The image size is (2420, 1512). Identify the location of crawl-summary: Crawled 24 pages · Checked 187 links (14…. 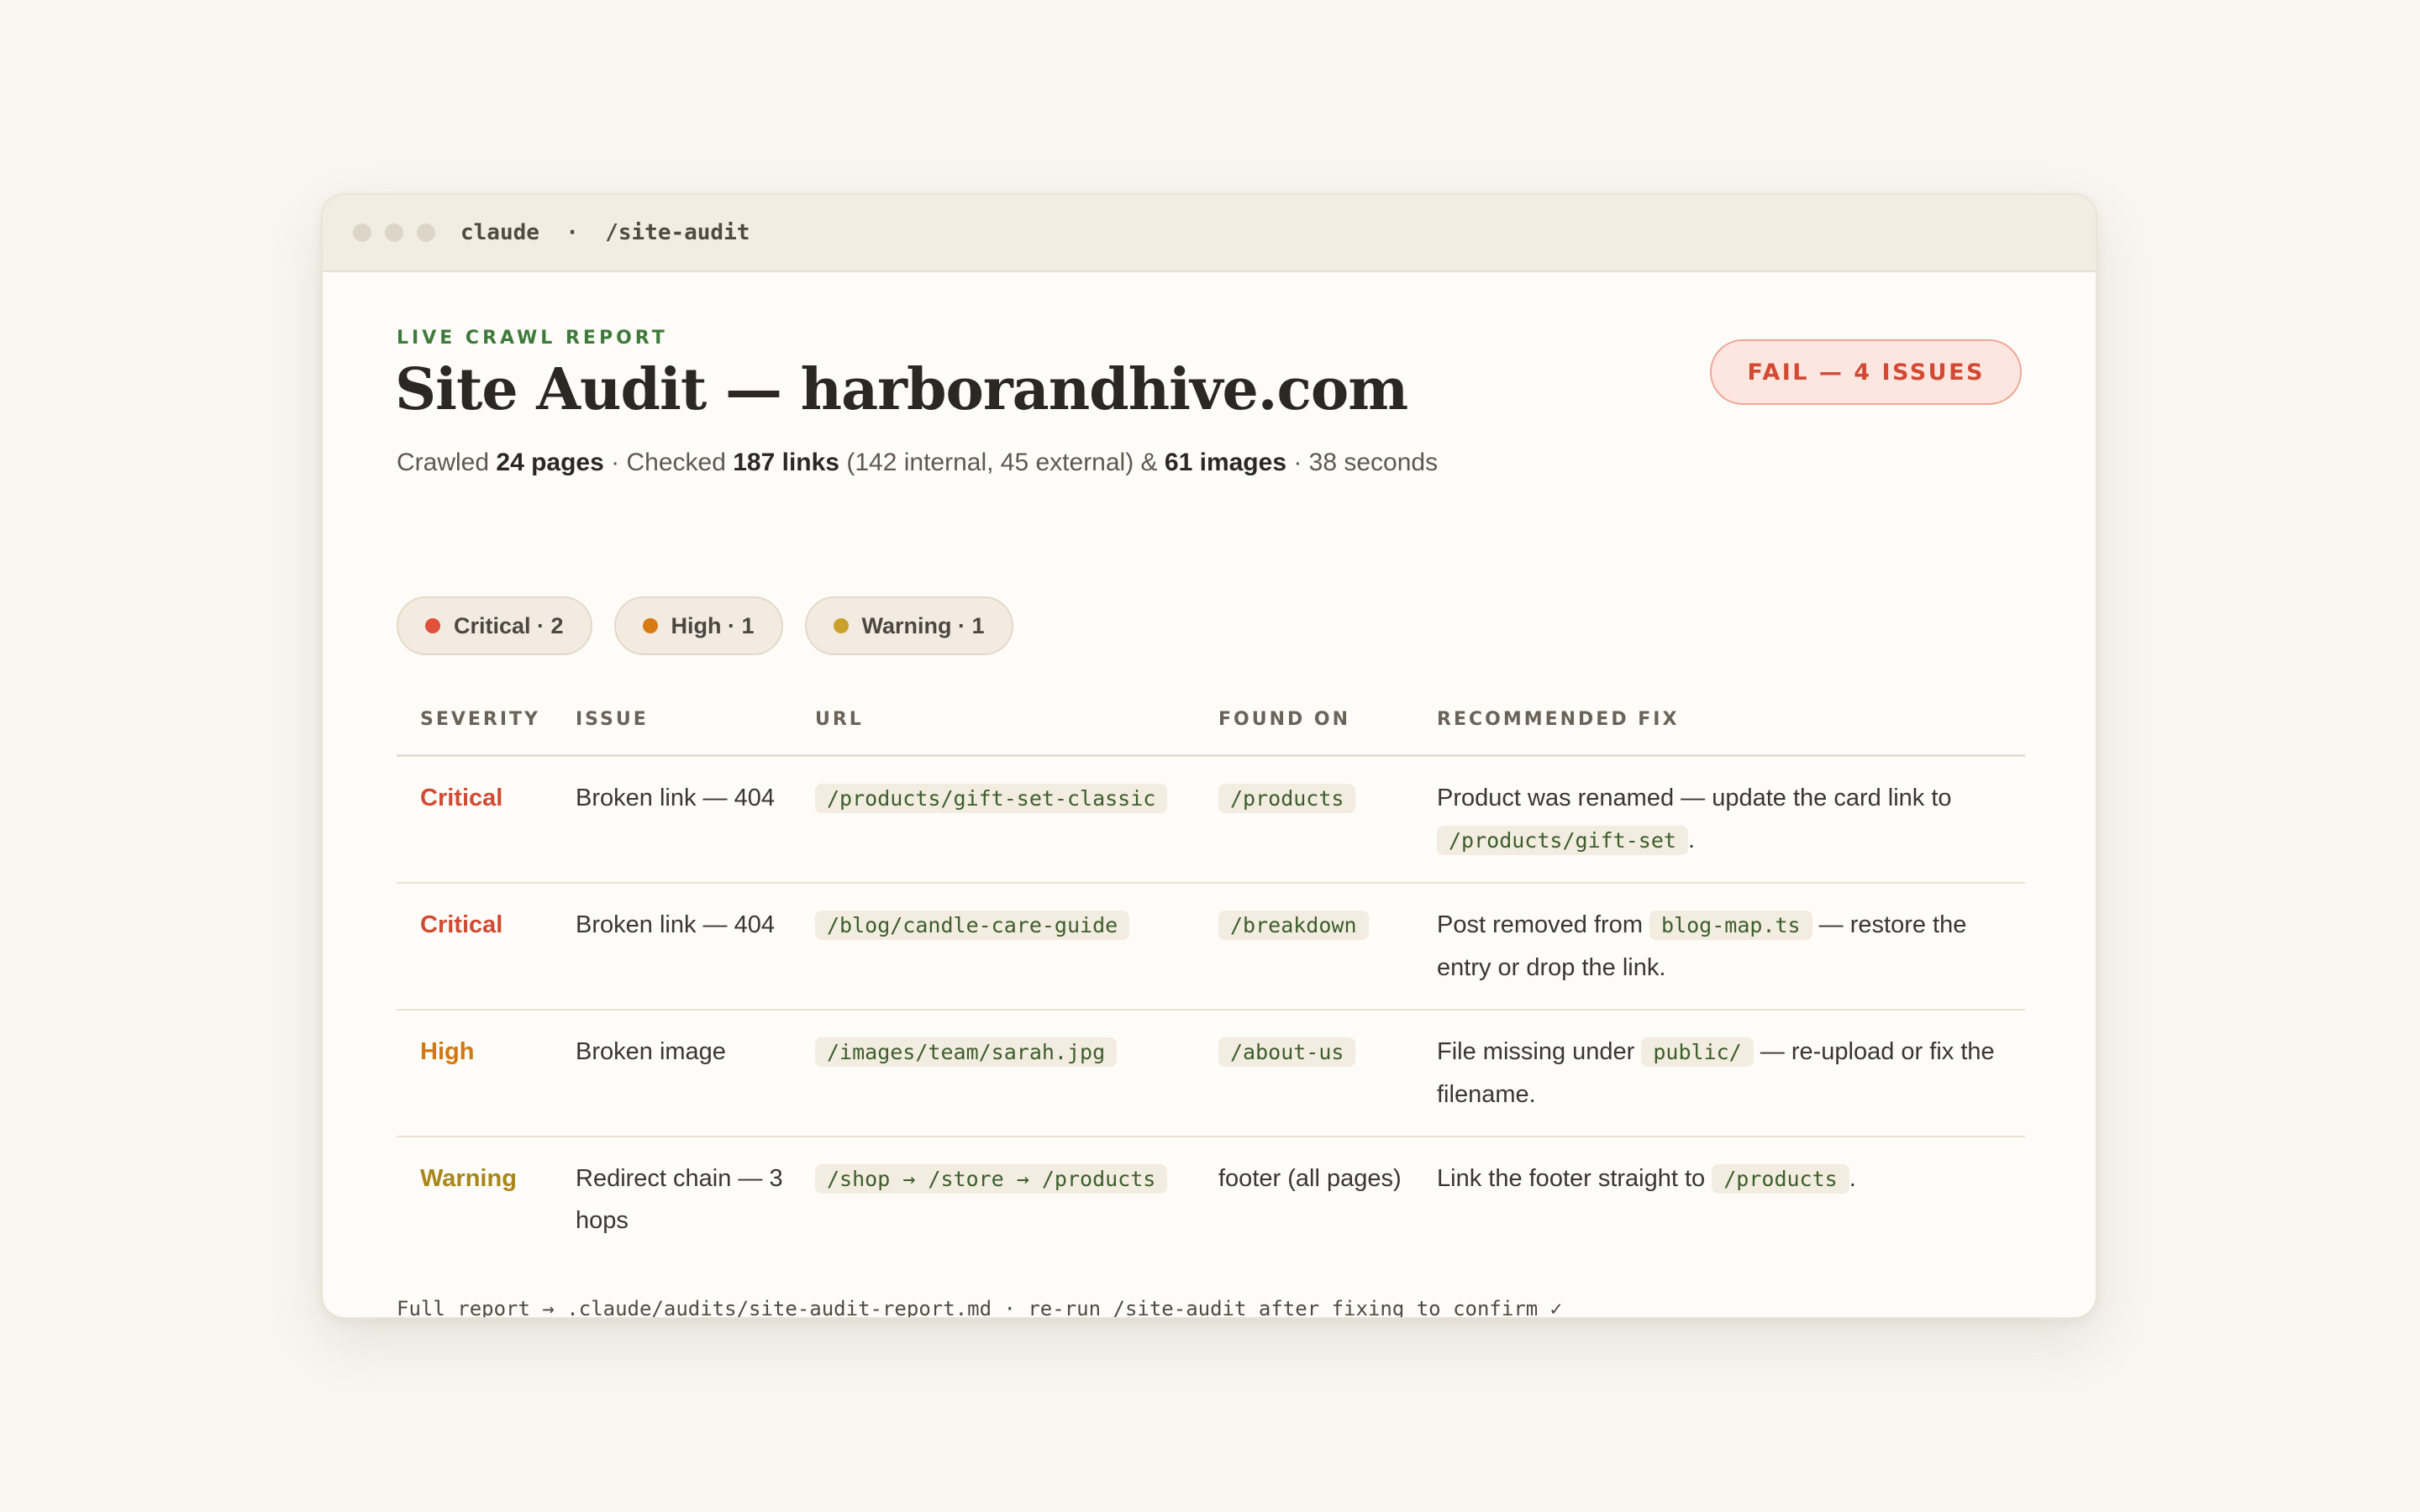
(917, 463).